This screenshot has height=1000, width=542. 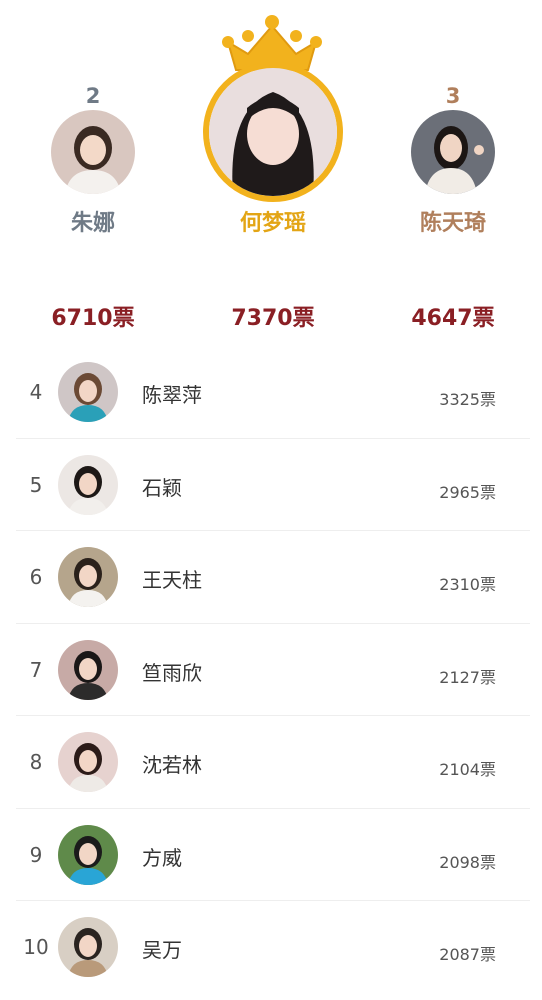 I want to click on list-item: 5 石颖 2965票, so click(x=273, y=485).